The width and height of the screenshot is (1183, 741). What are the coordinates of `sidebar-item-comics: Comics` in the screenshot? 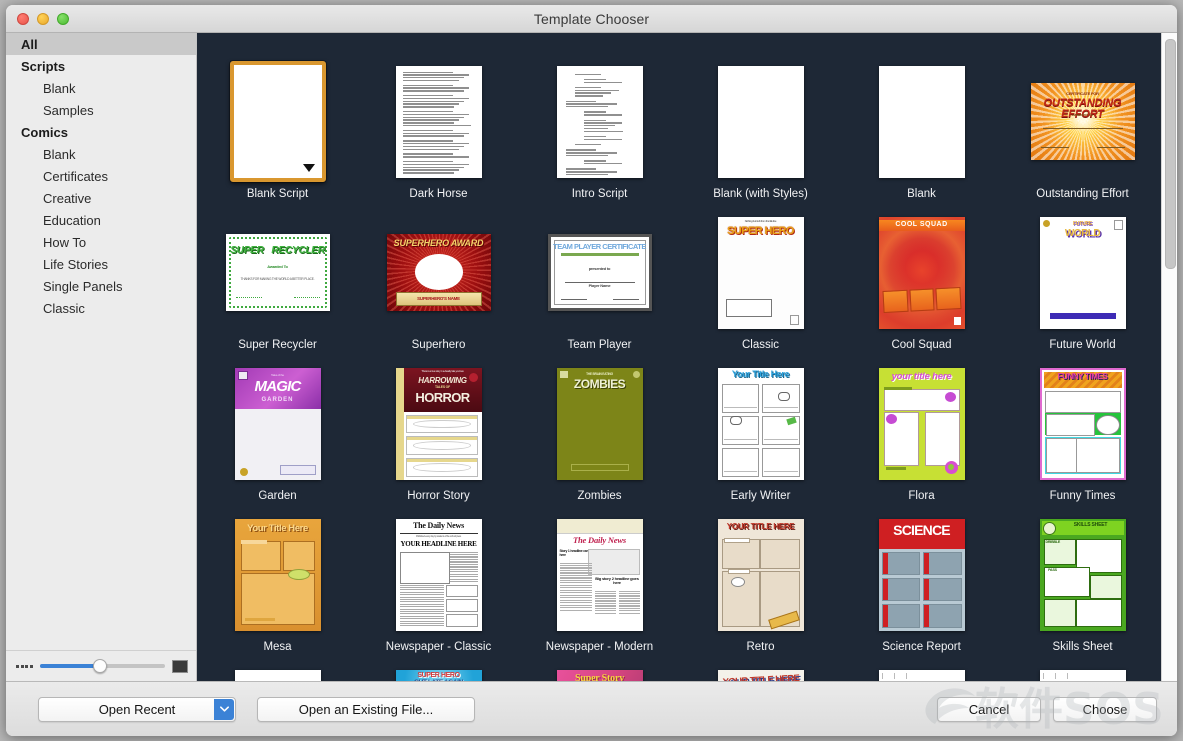 It's located at (101, 132).